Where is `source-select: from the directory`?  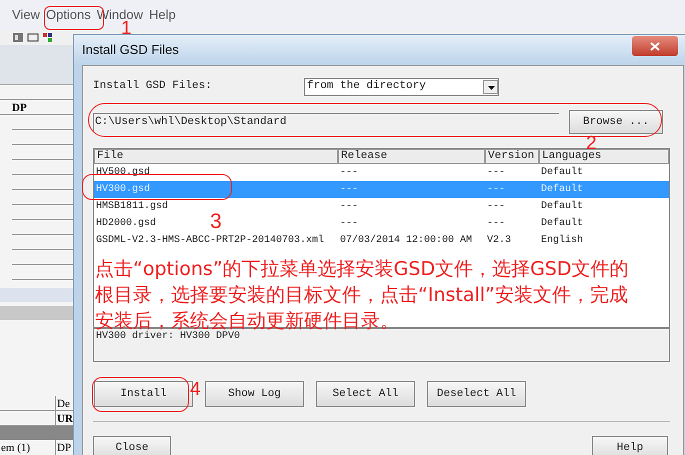 source-select: from the directory is located at coordinates (401, 87).